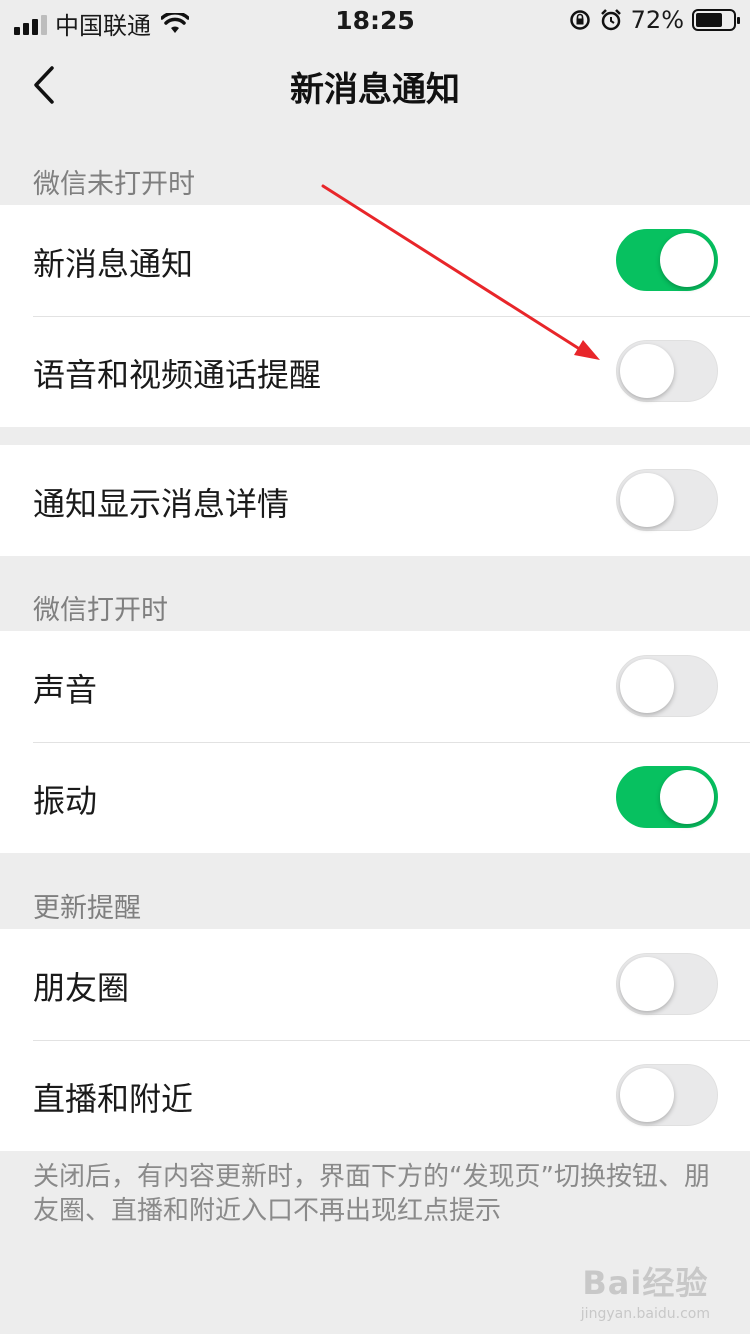  I want to click on row-show-details: 通知显示消息详情, so click(375, 500).